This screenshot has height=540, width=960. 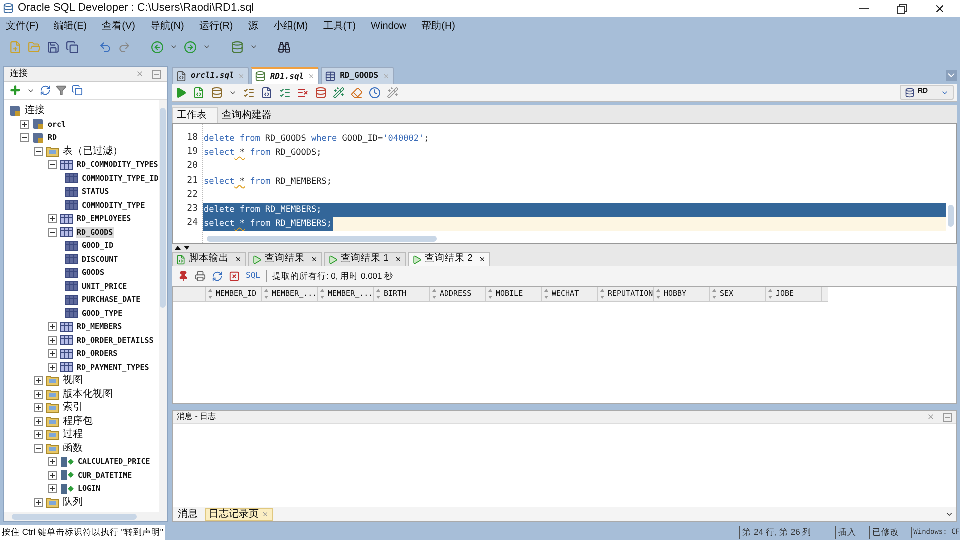 What do you see at coordinates (35, 110) in the screenshot?
I see `tree-item: 连接` at bounding box center [35, 110].